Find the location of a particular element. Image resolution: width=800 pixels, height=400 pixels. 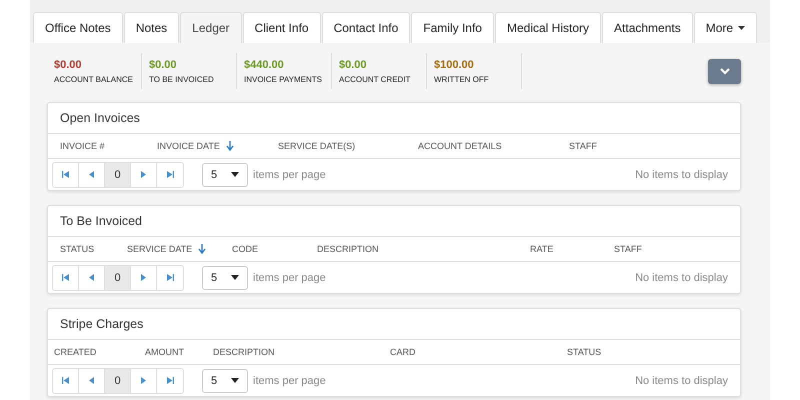

column-header: CODE is located at coordinates (245, 249).